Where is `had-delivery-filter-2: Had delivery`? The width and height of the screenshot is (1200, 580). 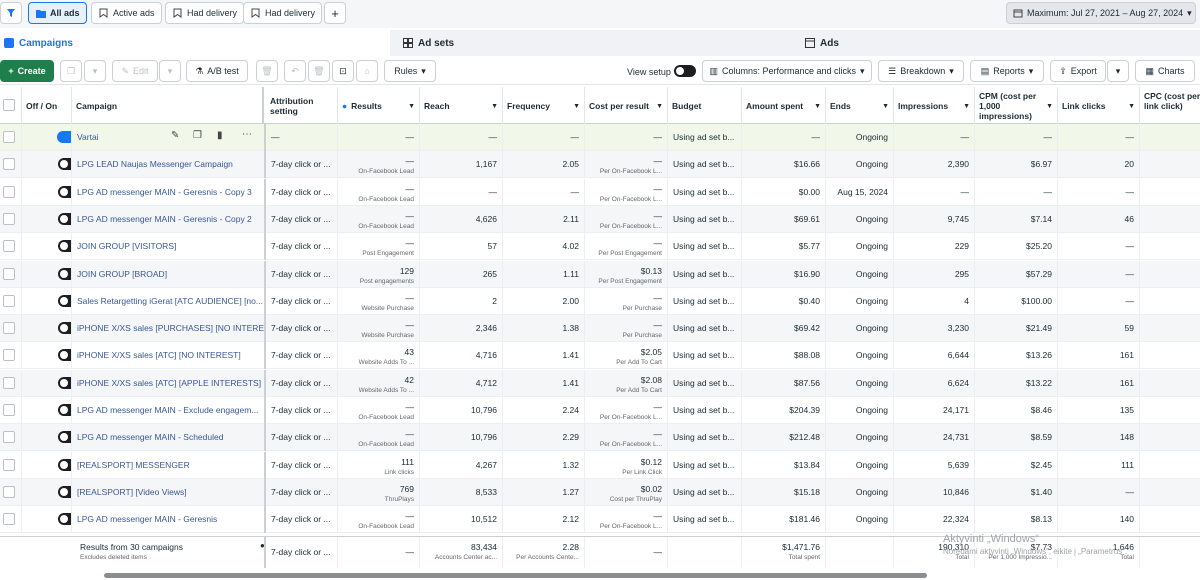 had-delivery-filter-2: Had delivery is located at coordinates (283, 13).